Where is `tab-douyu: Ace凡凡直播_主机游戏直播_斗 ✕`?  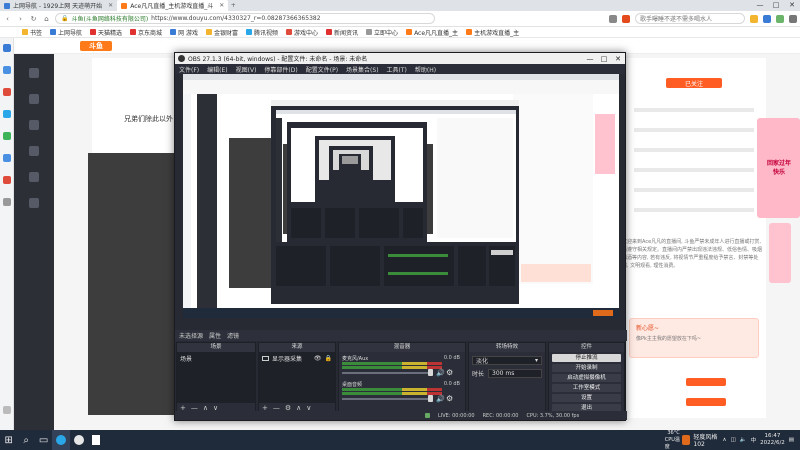 tab-douyu: Ace凡凡直播_主机游戏直播_斗 ✕ is located at coordinates (173, 5).